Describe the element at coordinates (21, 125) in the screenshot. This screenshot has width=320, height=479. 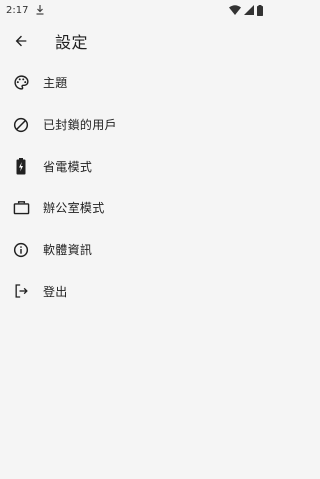
I see `block-icon` at that location.